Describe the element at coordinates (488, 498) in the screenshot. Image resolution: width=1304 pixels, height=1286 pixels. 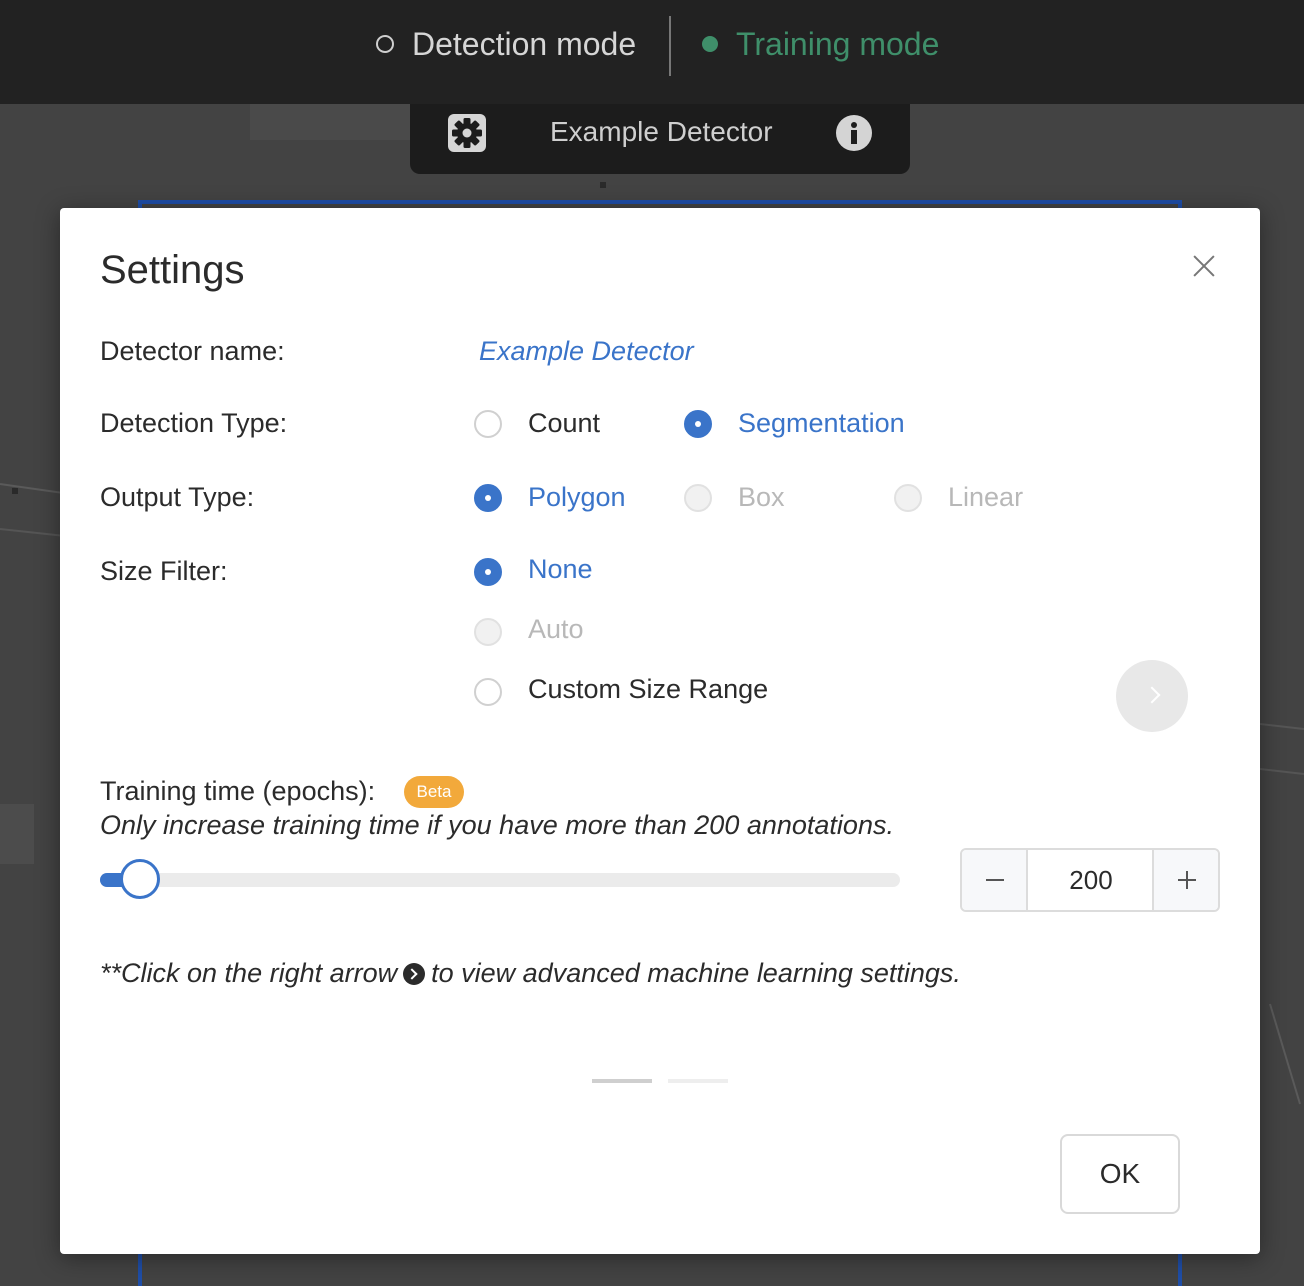
I see `radio-polygon` at that location.